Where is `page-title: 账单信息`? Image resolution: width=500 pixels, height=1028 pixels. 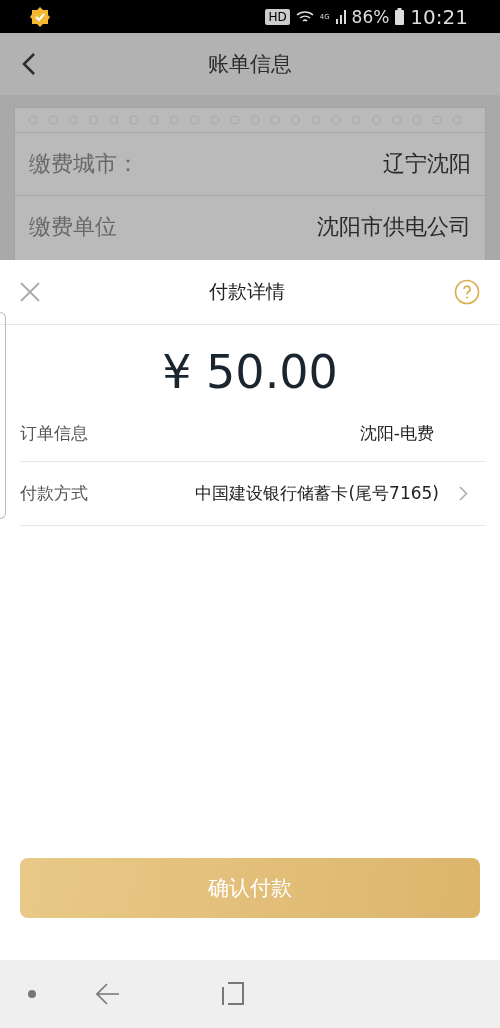 page-title: 账单信息 is located at coordinates (250, 64).